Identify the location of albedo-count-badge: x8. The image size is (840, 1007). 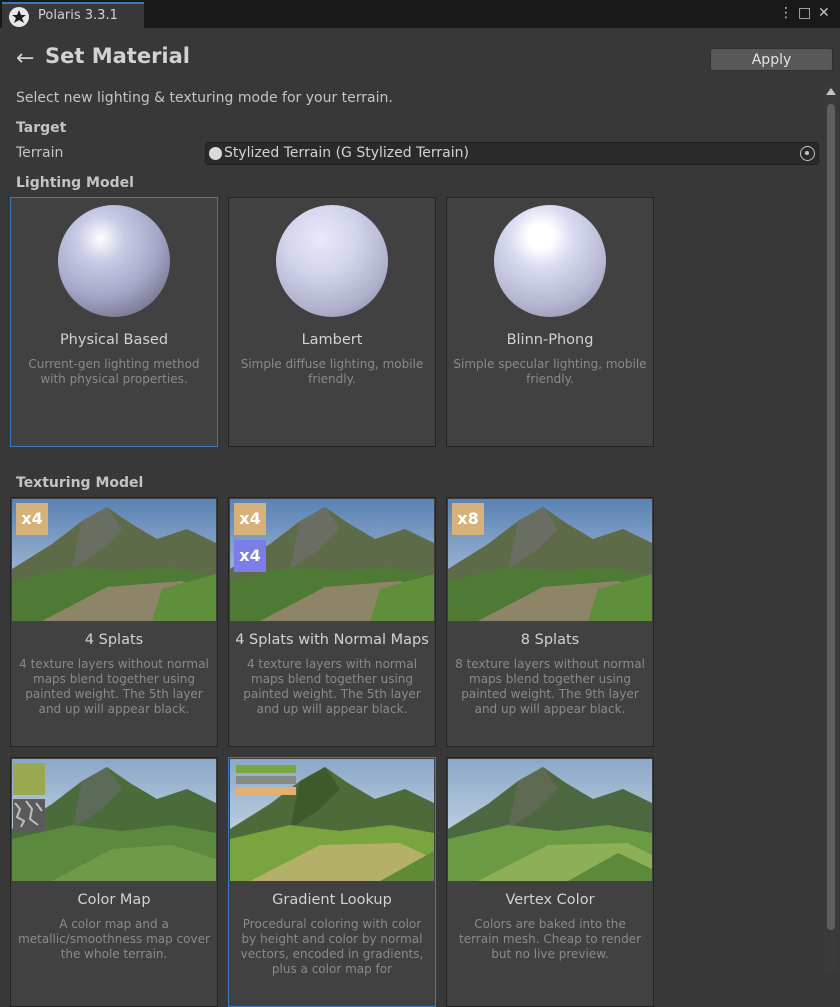
(468, 519).